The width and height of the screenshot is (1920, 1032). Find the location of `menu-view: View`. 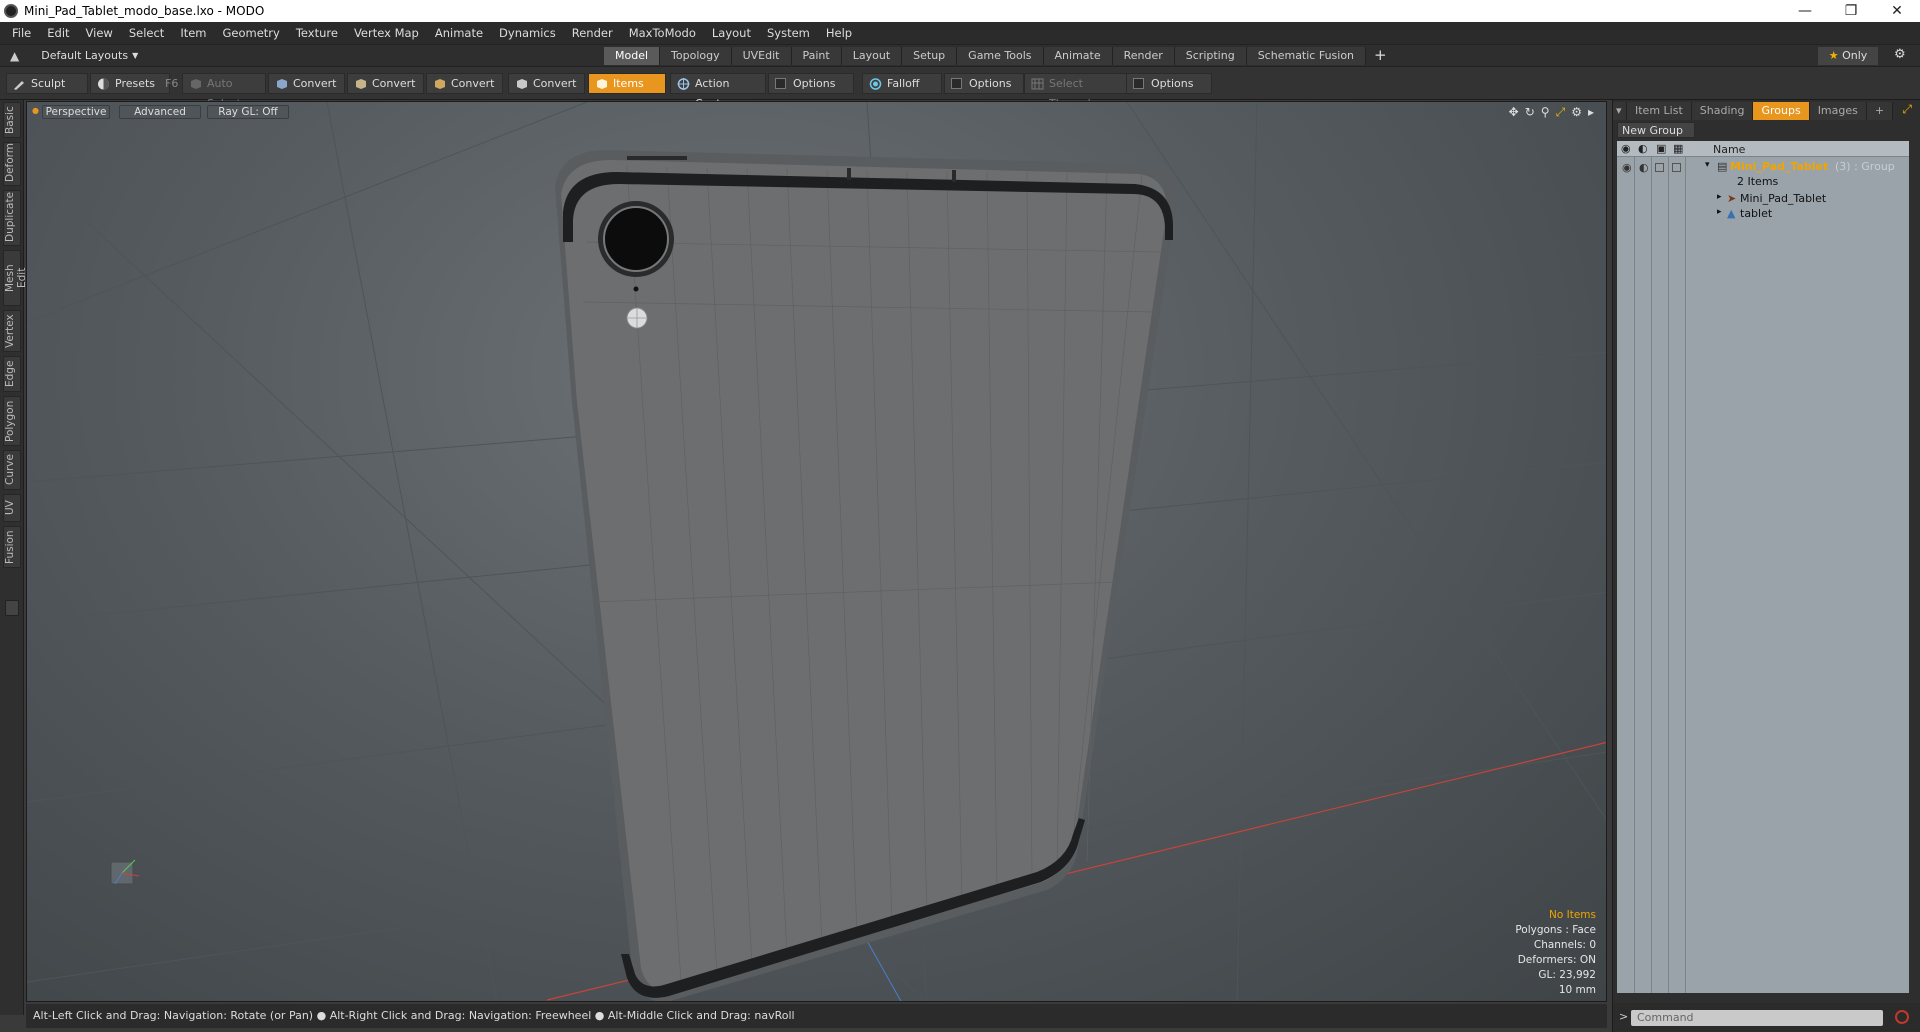

menu-view: View is located at coordinates (99, 33).